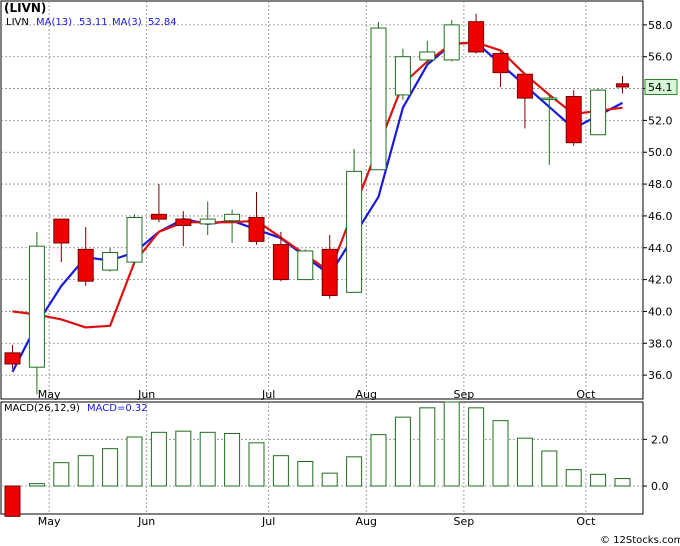 The height and width of the screenshot is (546, 680). Describe the element at coordinates (42, 408) in the screenshot. I see `macd-label: MACD(26,12,9)` at that location.